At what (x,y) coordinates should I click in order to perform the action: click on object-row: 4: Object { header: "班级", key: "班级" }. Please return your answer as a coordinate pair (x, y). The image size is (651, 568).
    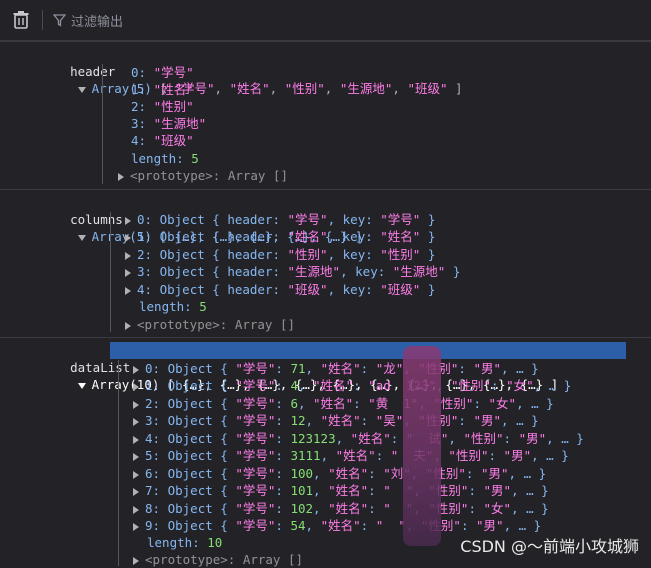
    Looking at the image, I should click on (280, 289).